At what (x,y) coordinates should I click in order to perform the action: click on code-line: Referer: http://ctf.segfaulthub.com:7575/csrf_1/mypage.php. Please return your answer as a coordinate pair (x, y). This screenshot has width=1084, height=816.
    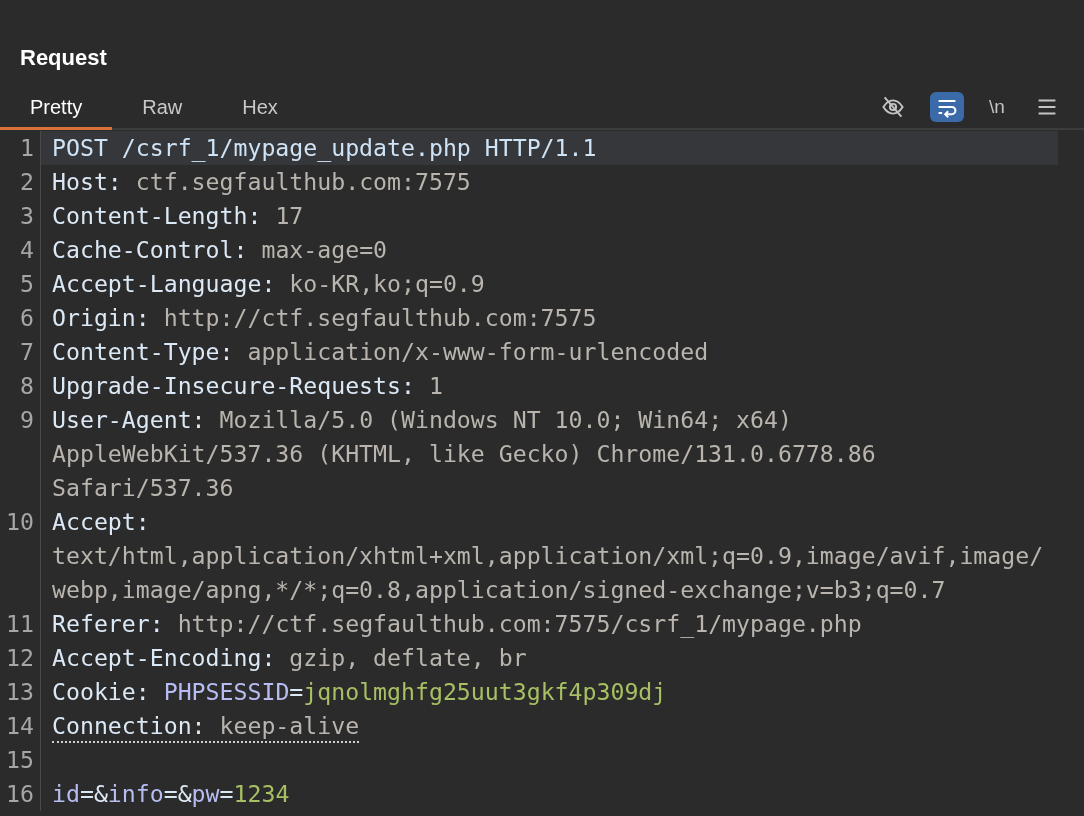
    Looking at the image, I should click on (457, 624).